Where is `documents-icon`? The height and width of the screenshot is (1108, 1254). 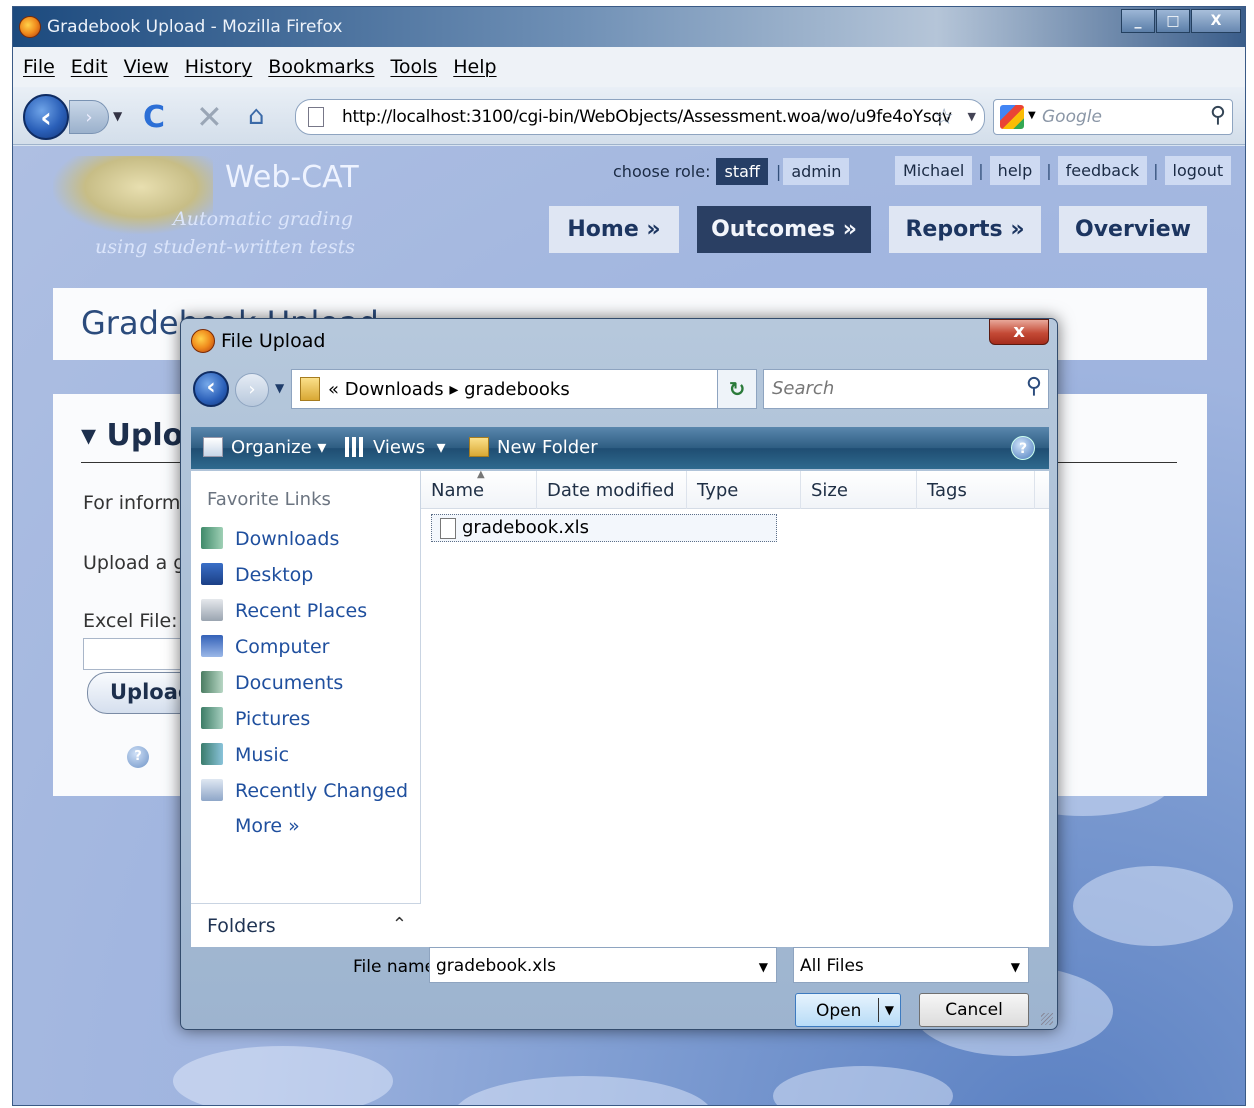 documents-icon is located at coordinates (212, 682).